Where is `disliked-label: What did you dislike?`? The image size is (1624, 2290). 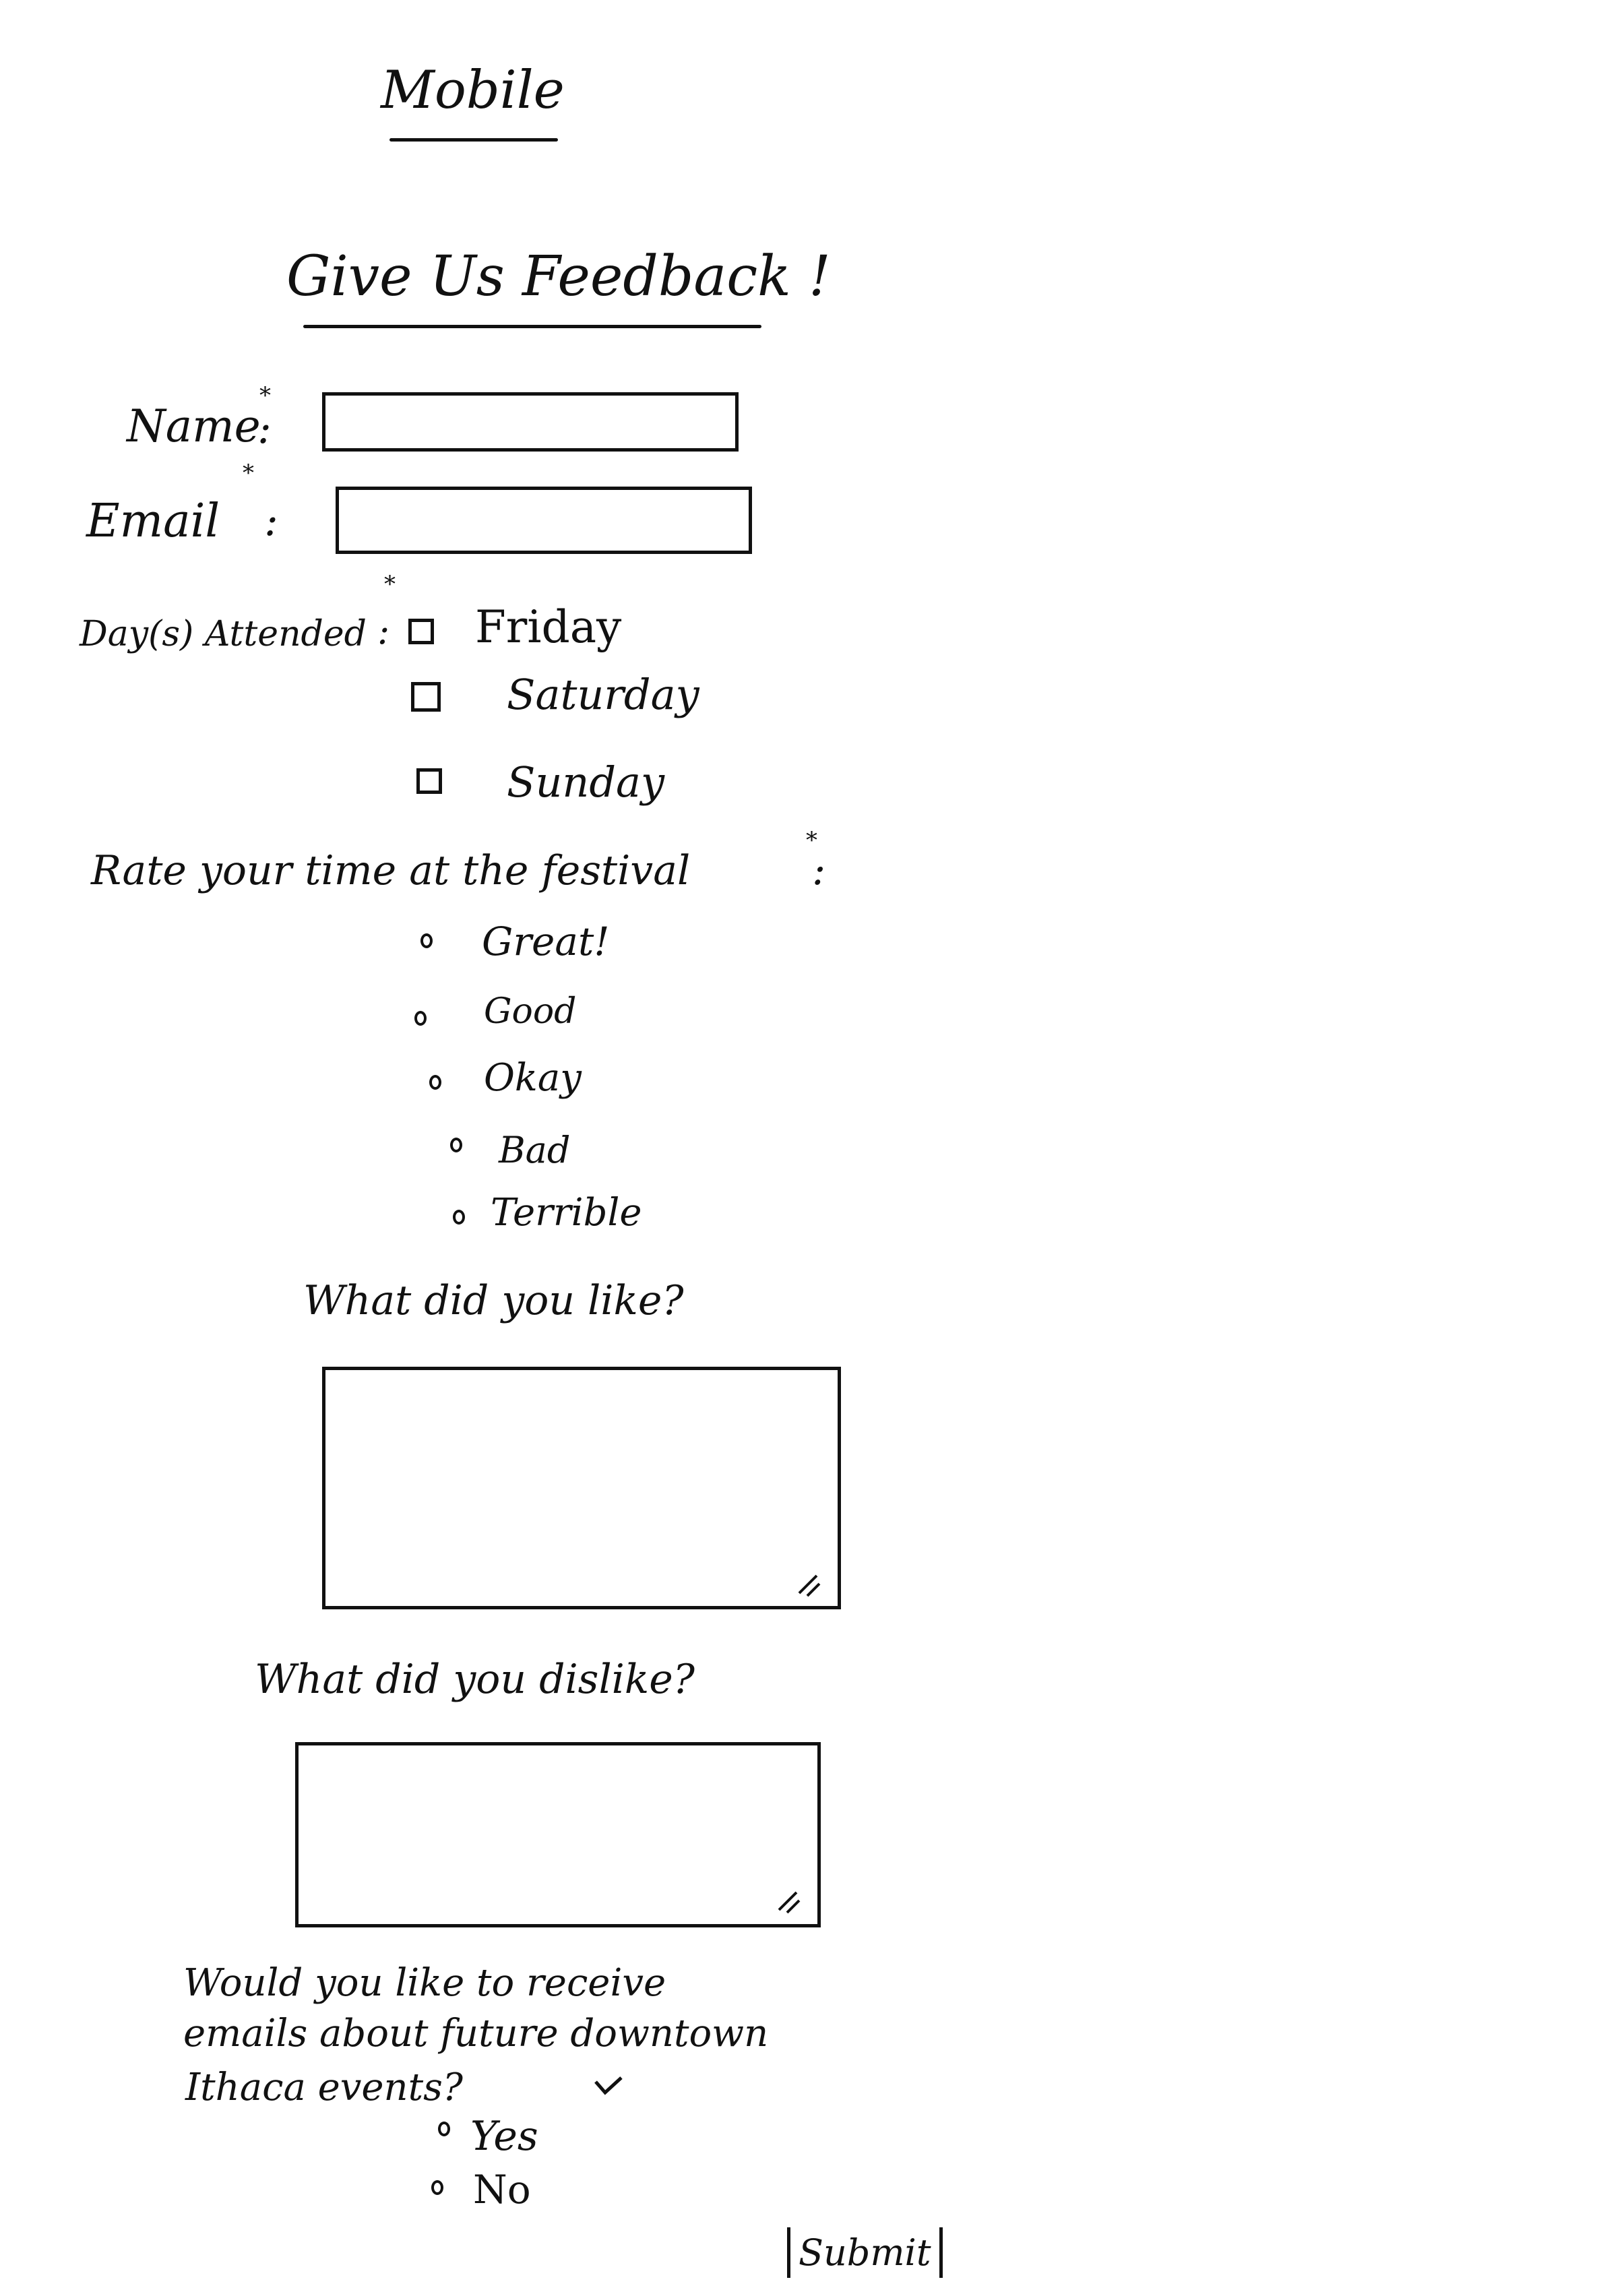 disliked-label: What did you dislike? is located at coordinates (475, 1679).